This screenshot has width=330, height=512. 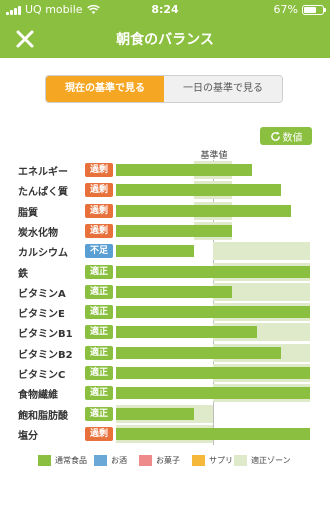 I want to click on nutrient-label: カルシウム, so click(x=43, y=254).